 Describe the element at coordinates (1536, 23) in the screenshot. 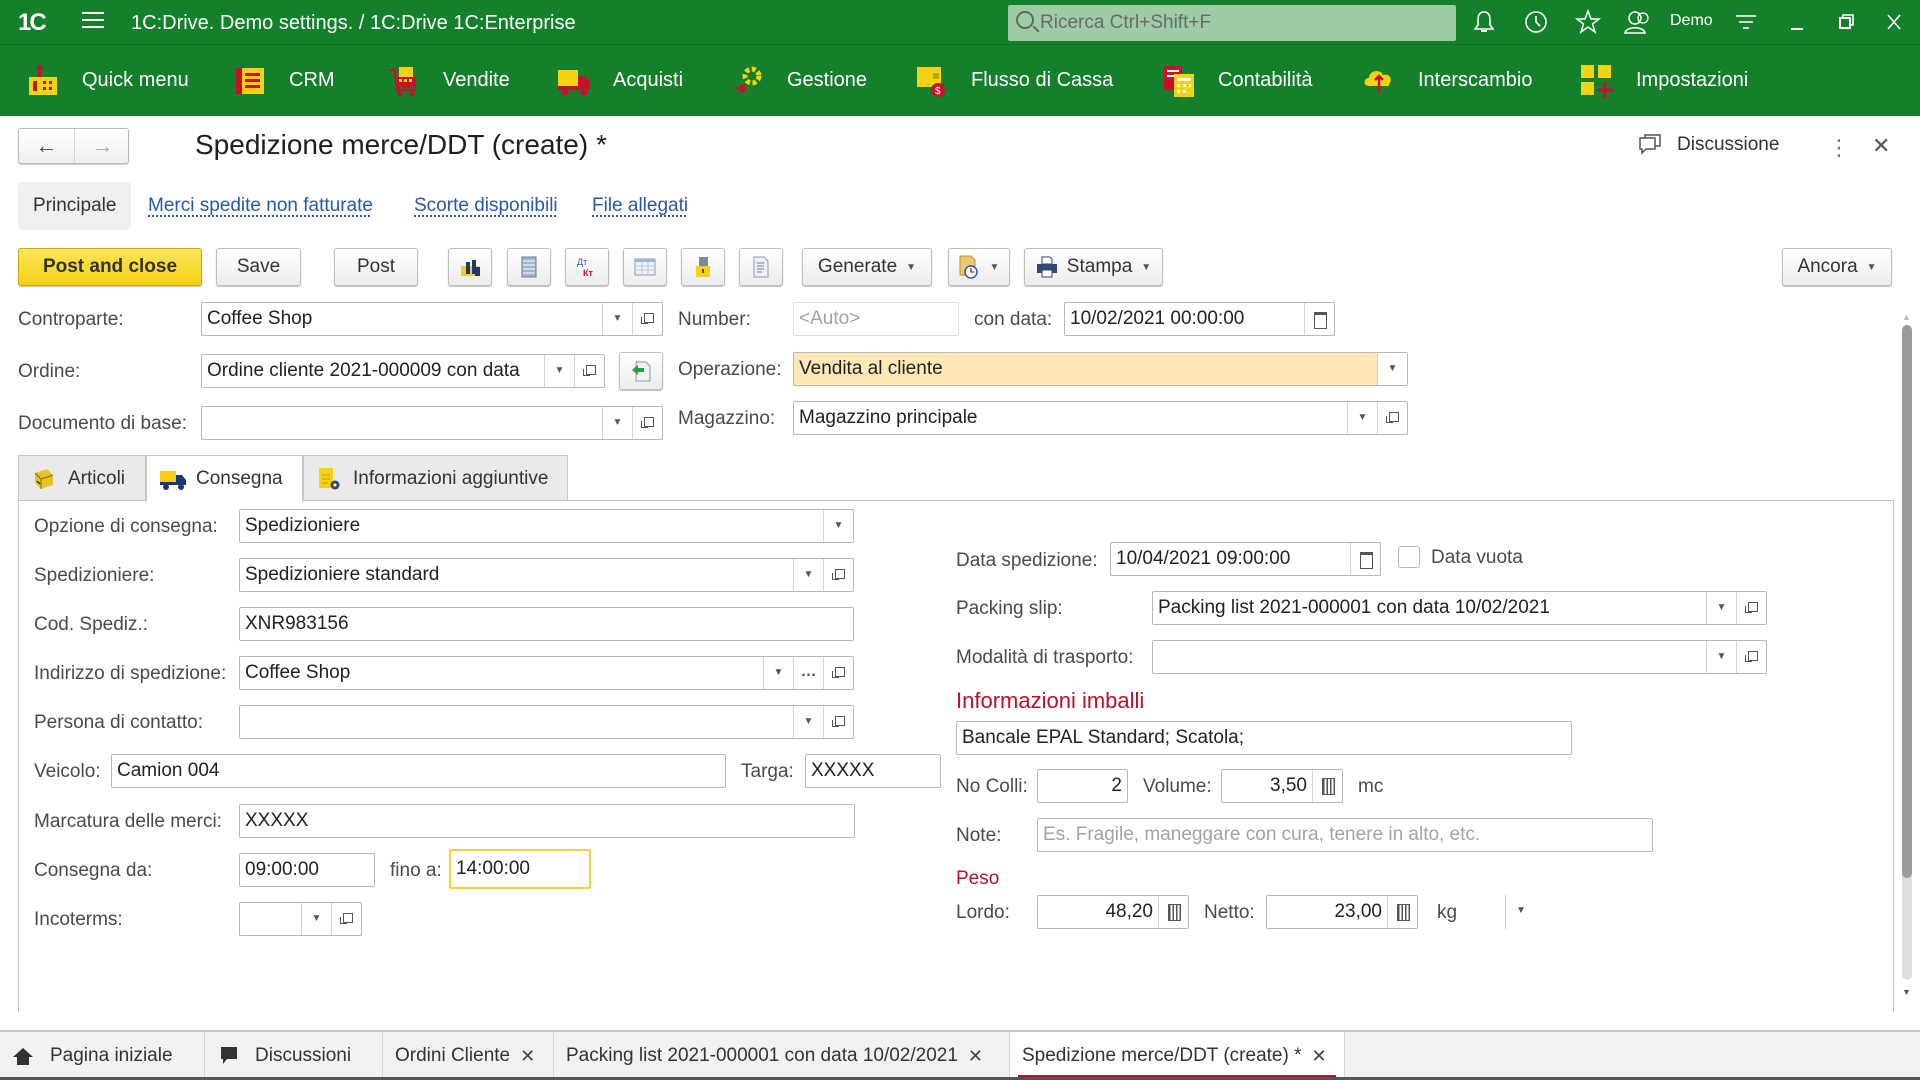

I see `history-icon` at that location.